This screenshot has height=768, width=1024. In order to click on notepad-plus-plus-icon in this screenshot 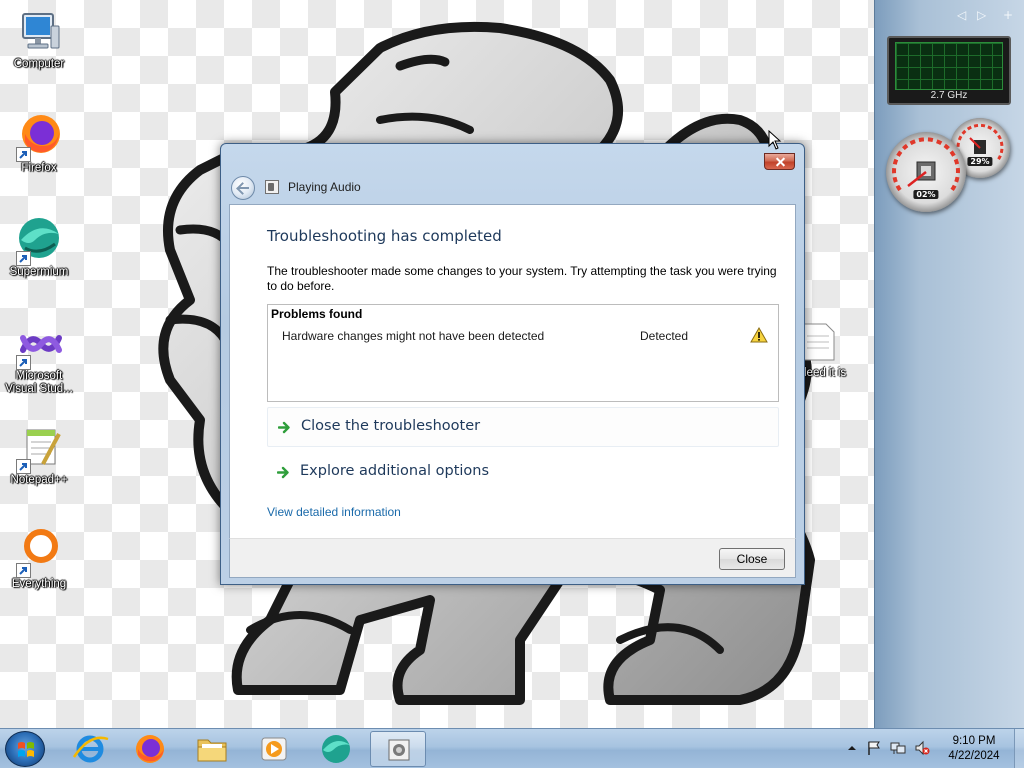, I will do `click(39, 449)`.